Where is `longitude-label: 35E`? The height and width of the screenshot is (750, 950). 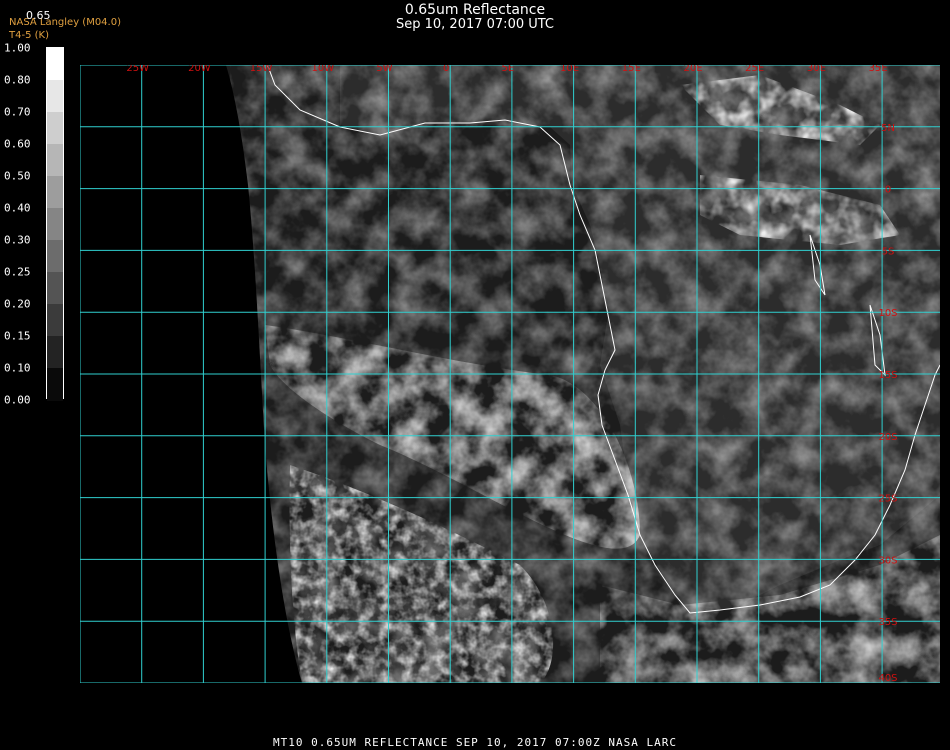
longitude-label: 35E is located at coordinates (878, 69).